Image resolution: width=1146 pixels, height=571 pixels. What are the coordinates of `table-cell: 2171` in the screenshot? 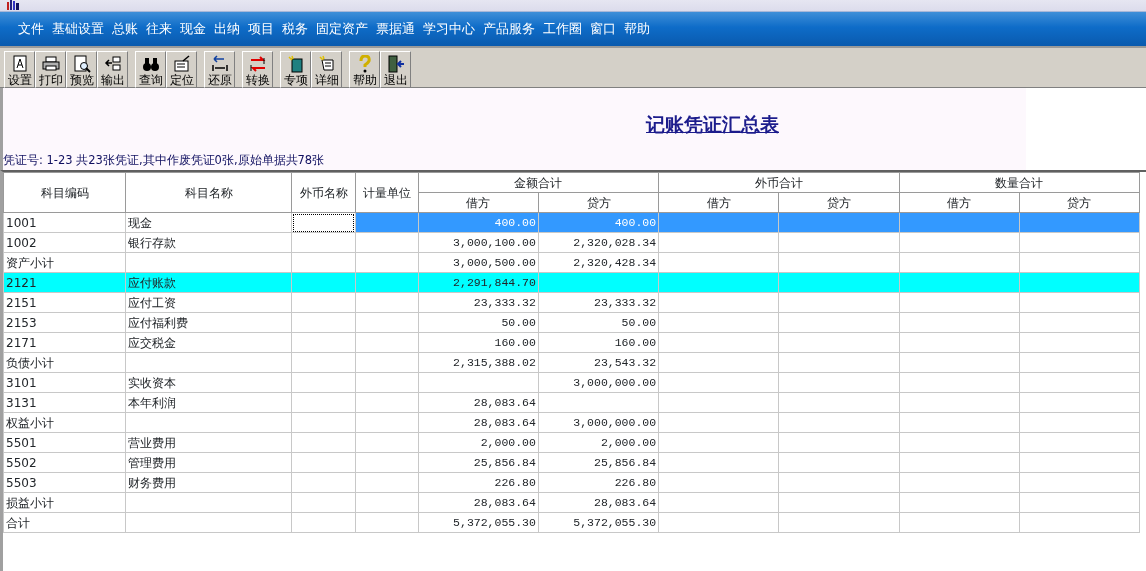 It's located at (21, 342).